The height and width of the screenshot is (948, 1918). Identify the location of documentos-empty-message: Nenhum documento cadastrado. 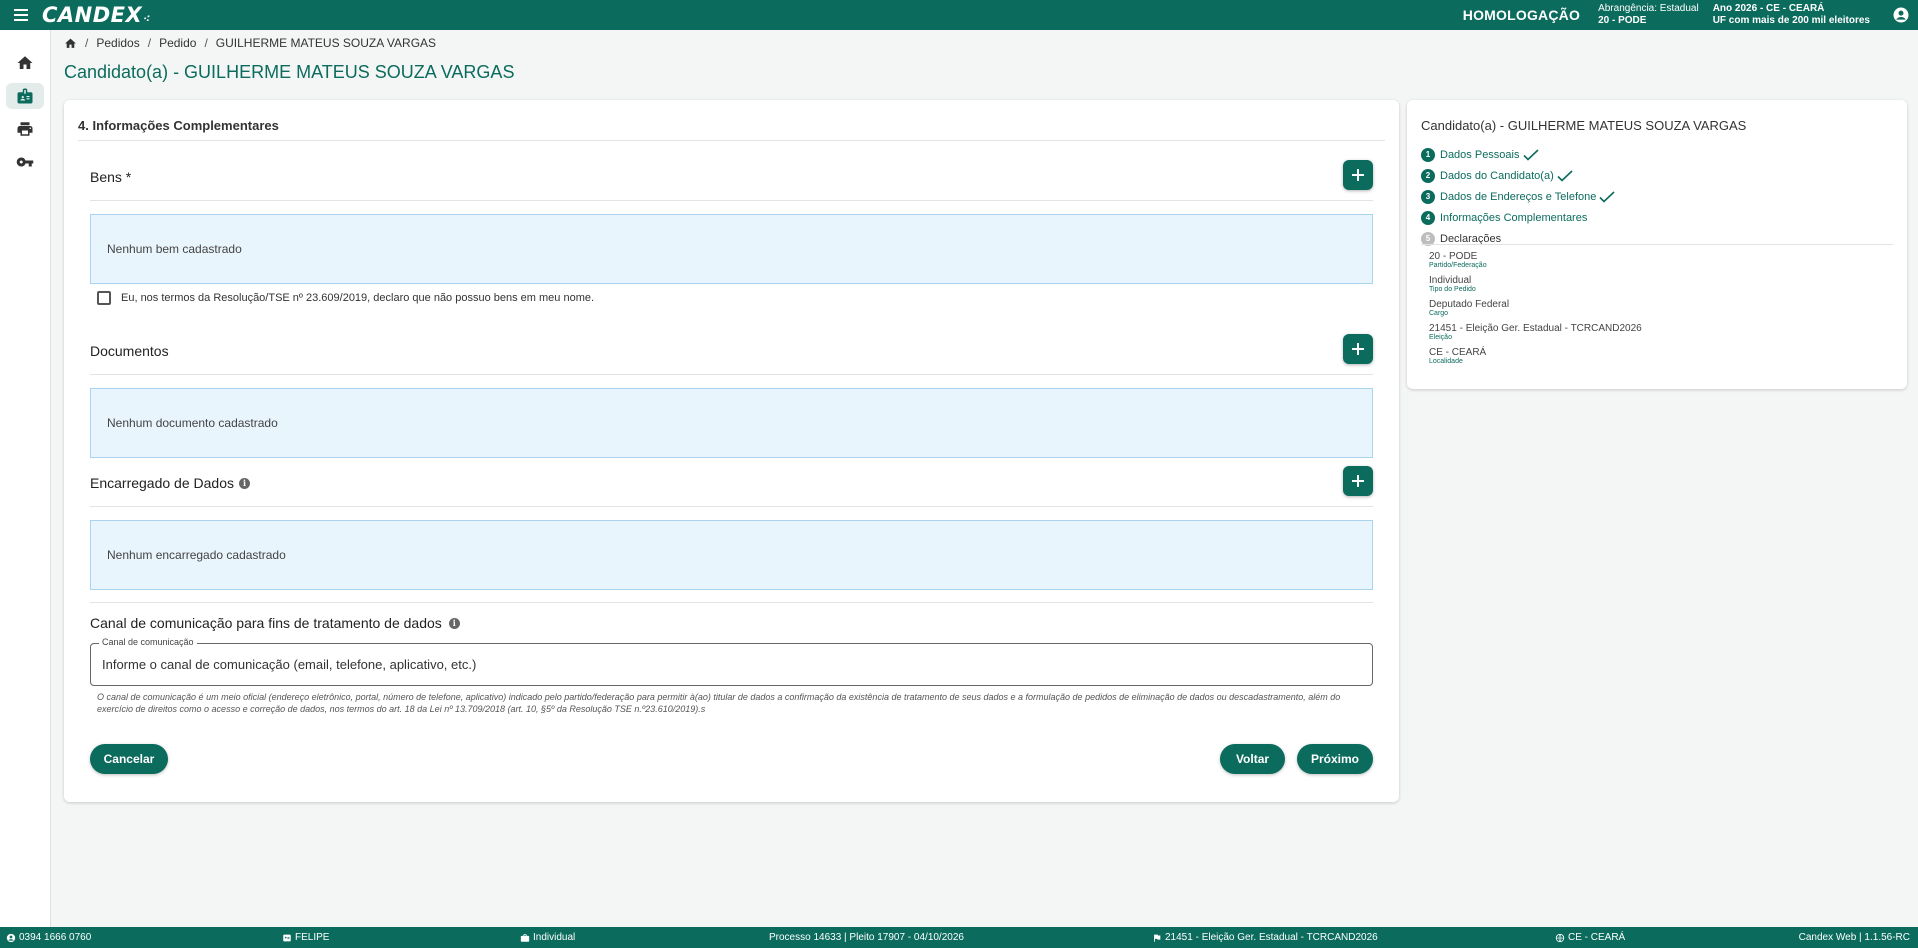
(731, 423).